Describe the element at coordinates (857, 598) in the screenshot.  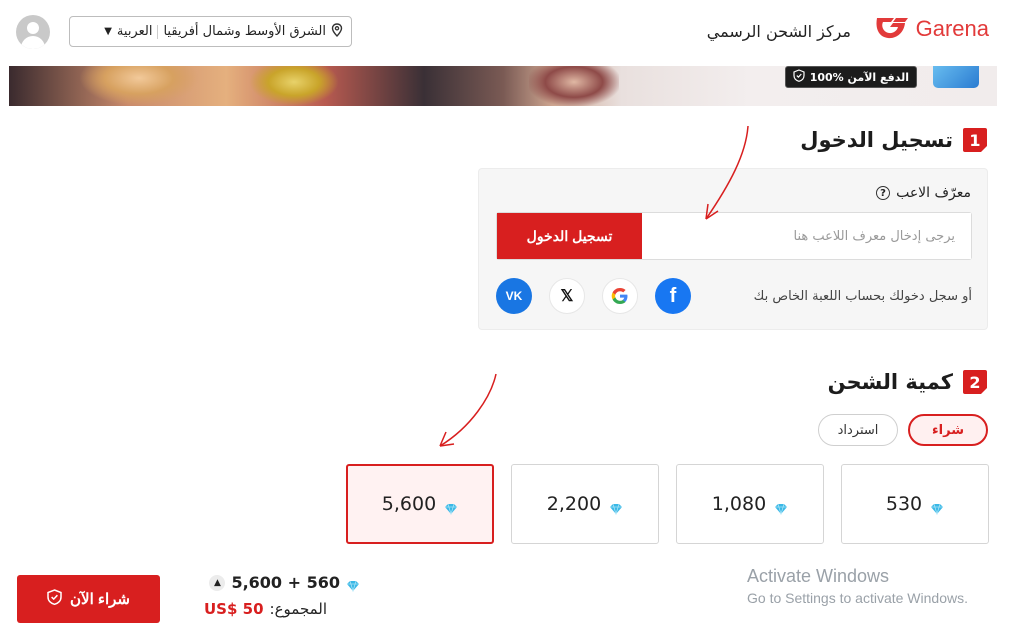
I see `watermark-subtitle: Go to Settings to activate Windows.` at that location.